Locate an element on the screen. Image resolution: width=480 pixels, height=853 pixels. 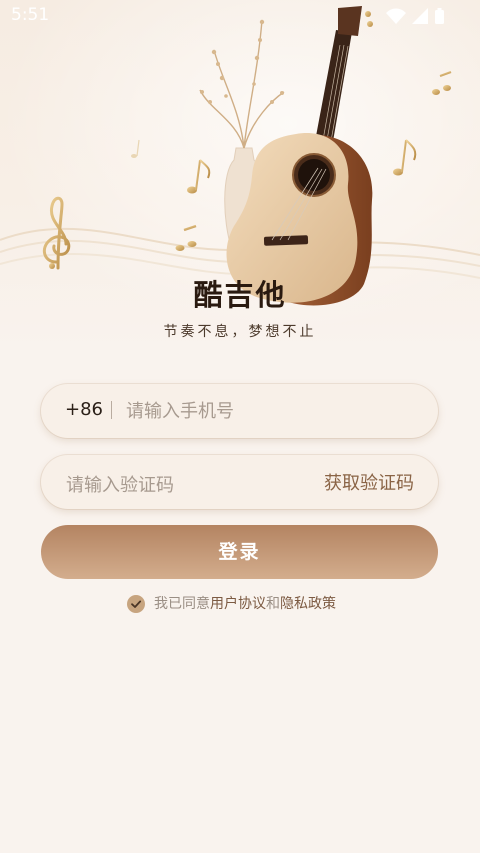
status-bar: 5:51 is located at coordinates (240, 16).